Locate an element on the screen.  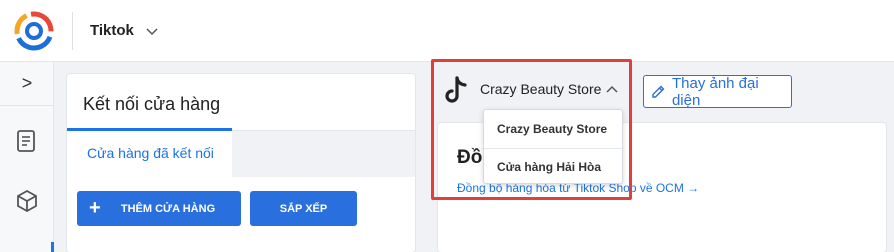
store-option: Cửa hàng Hải Hòa is located at coordinates (553, 166).